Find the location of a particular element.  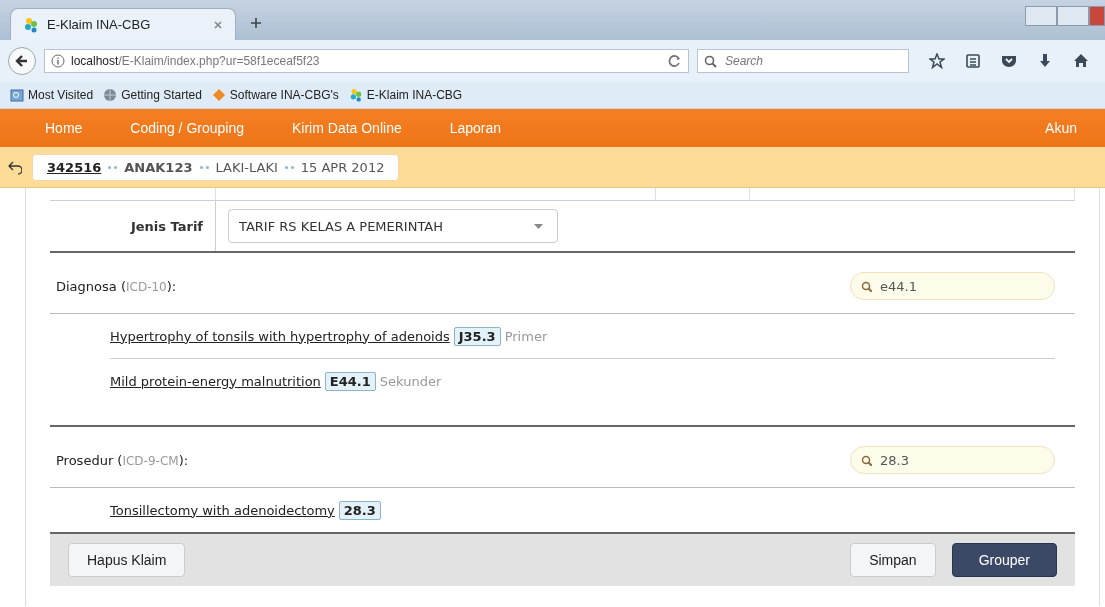

diagnosis-link: Mild protein-energy malnutrition is located at coordinates (215, 381).